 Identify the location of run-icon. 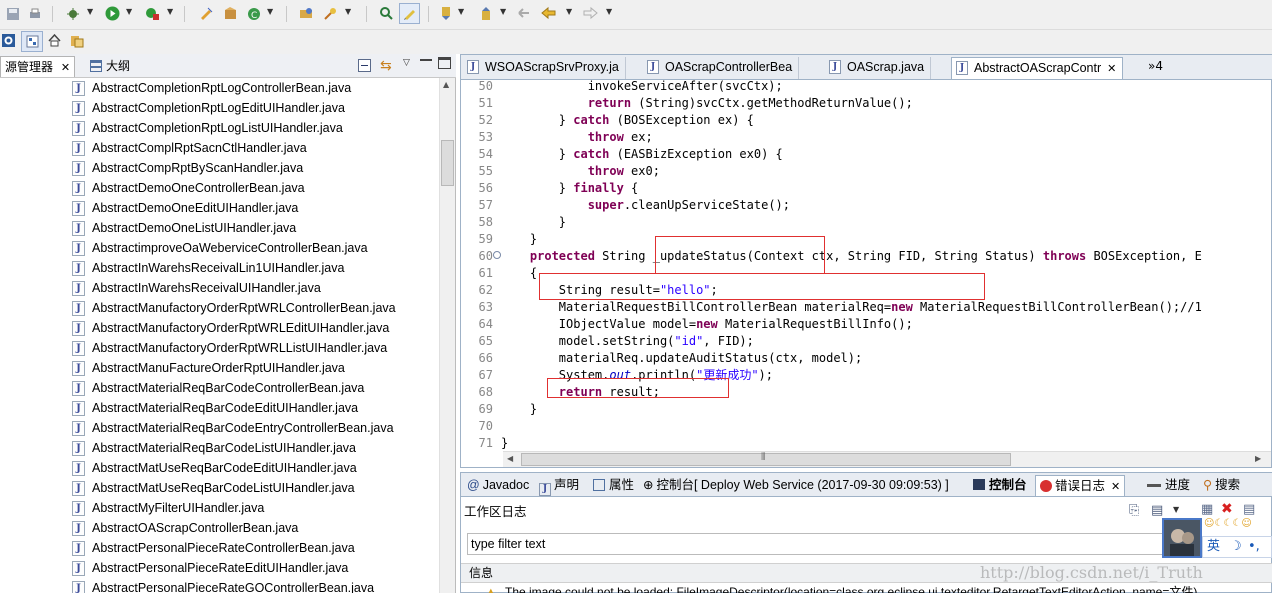
(112, 13).